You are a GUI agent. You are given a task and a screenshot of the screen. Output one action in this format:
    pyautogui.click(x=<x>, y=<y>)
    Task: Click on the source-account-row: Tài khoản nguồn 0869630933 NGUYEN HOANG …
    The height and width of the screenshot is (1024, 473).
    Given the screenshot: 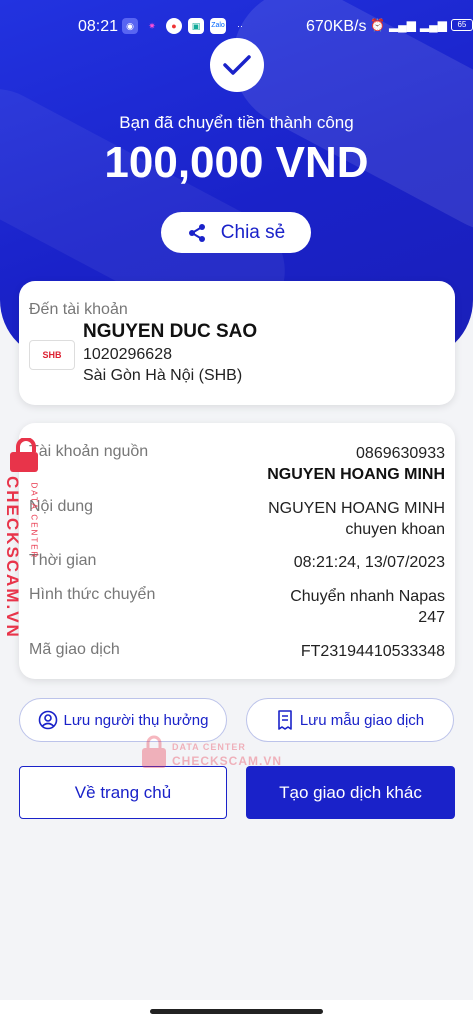 What is the action you would take?
    pyautogui.click(x=237, y=465)
    